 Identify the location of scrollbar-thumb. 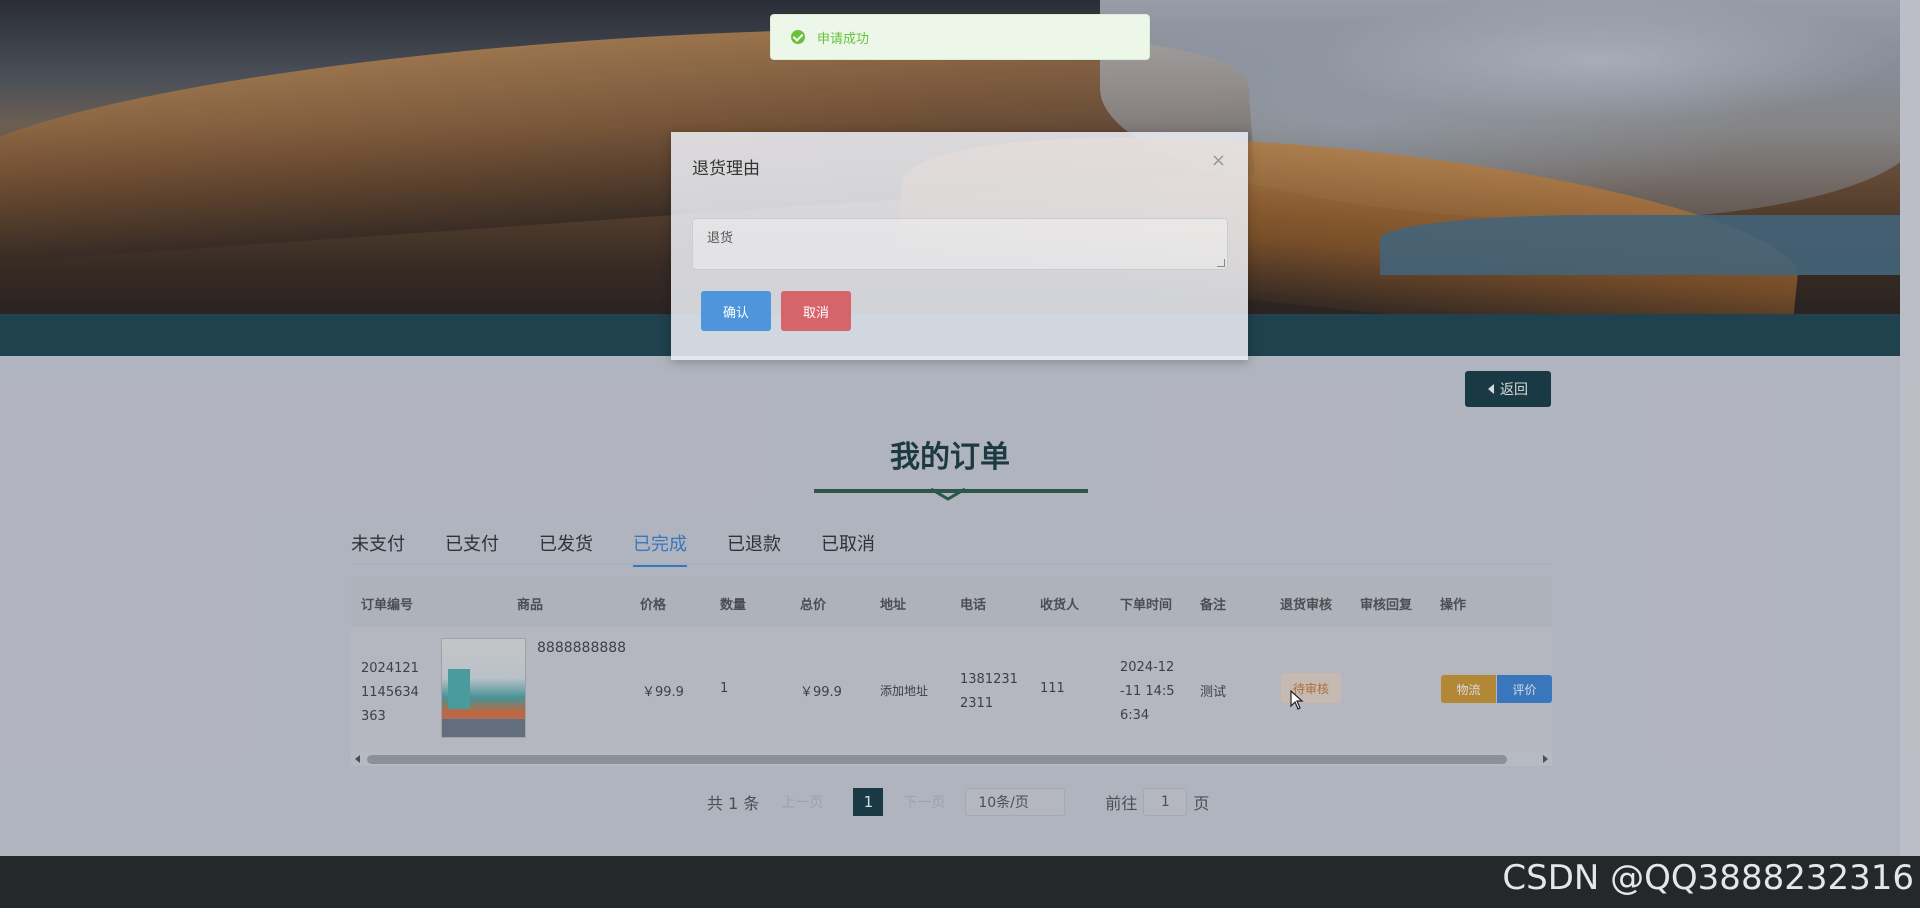
(937, 759).